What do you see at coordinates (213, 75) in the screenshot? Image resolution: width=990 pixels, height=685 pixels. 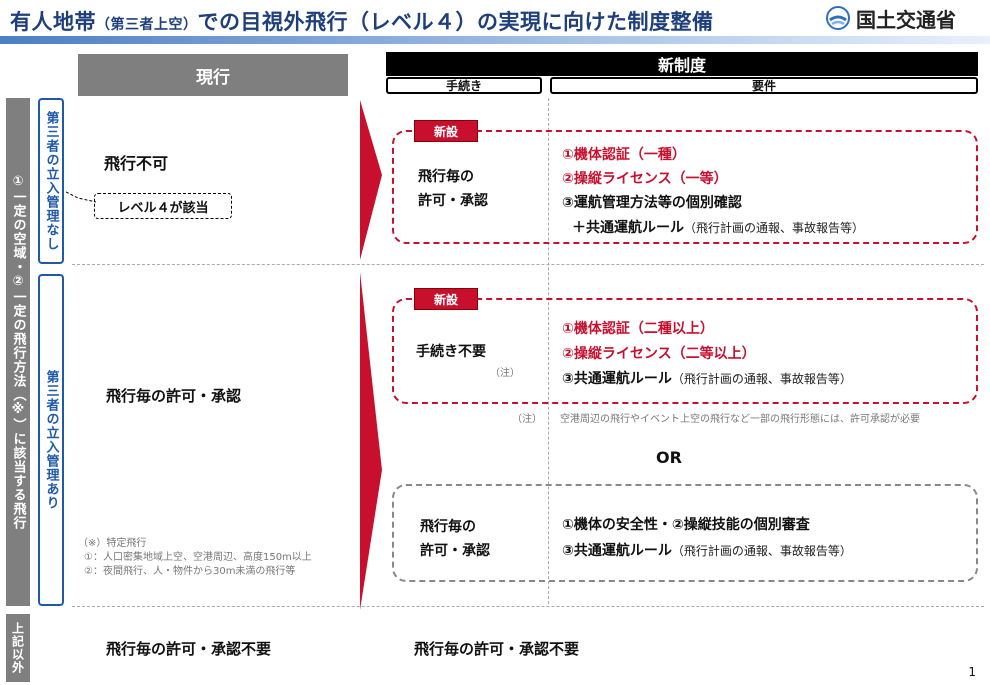 I see `current-column-header: 現行` at bounding box center [213, 75].